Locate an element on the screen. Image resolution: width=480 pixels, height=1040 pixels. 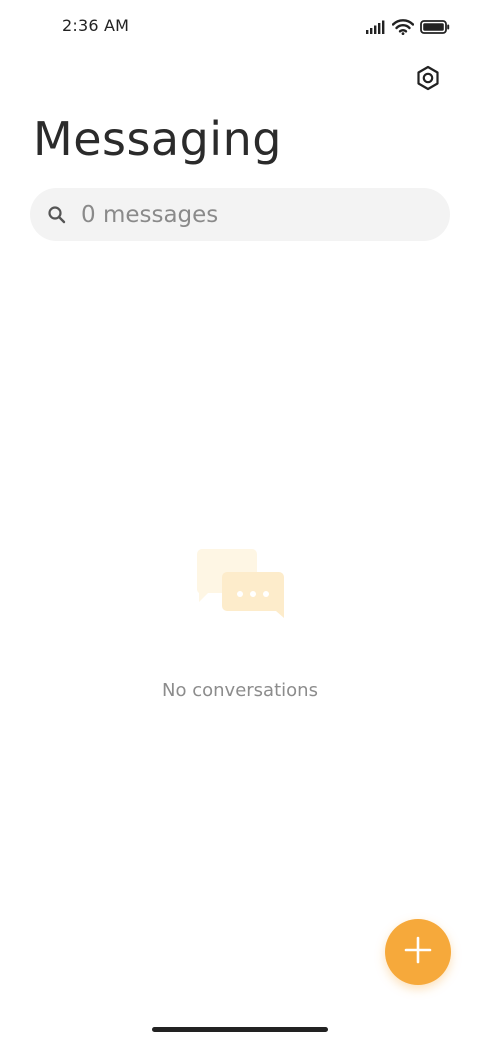
status-icons is located at coordinates (408, 27).